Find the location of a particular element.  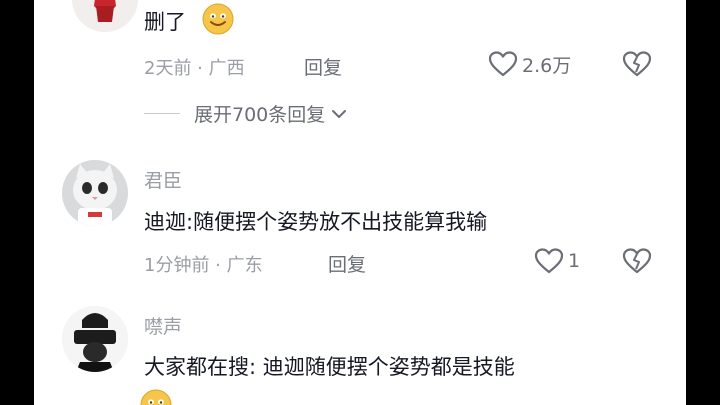

comment-location: 广西 is located at coordinates (226, 68).